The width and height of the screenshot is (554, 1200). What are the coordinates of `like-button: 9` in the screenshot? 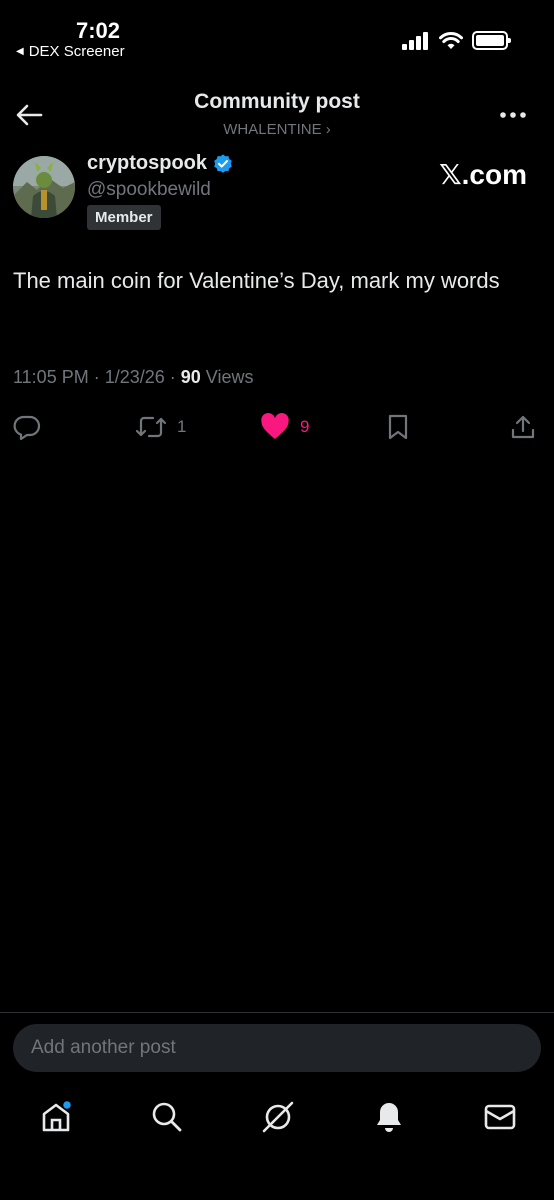 It's located at (284, 427).